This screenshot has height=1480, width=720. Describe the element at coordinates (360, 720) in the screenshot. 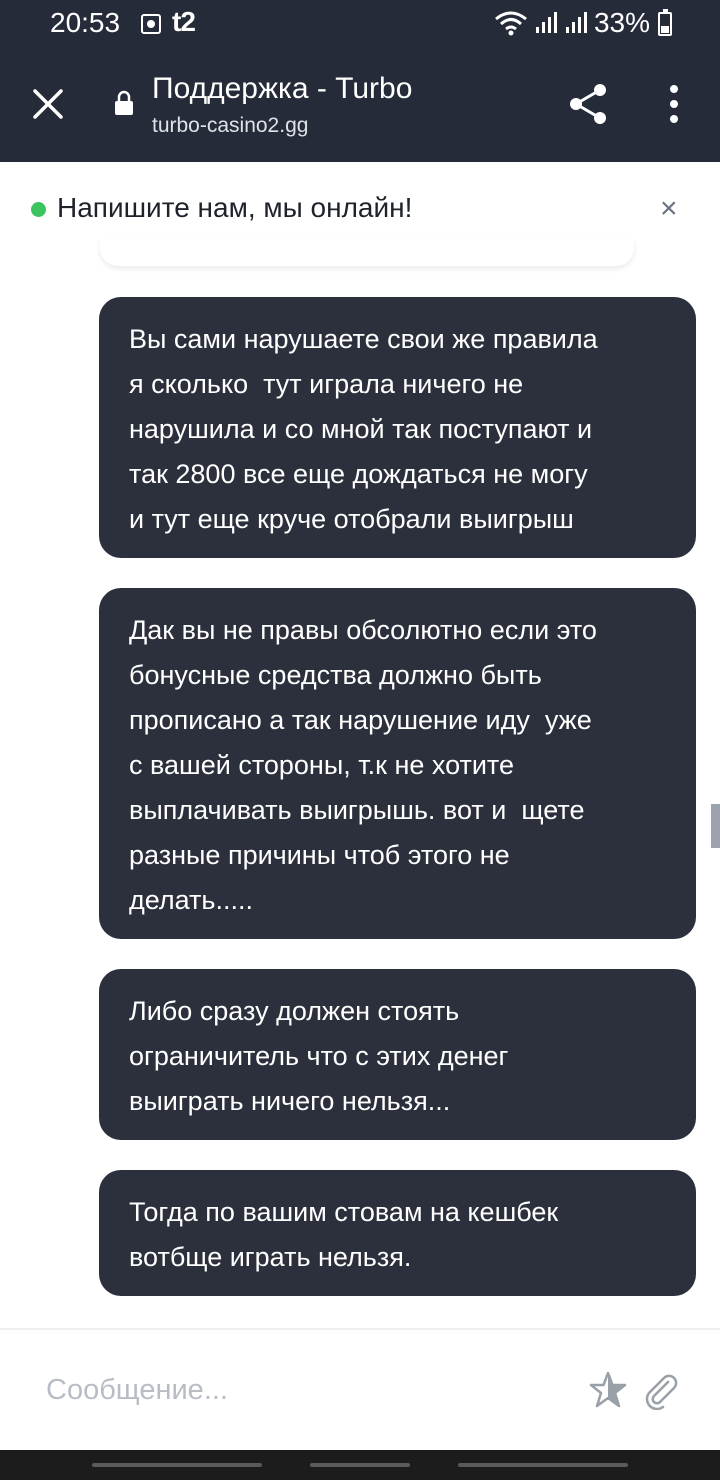

I see `message-line: прописано а так нарушение иду уже` at that location.